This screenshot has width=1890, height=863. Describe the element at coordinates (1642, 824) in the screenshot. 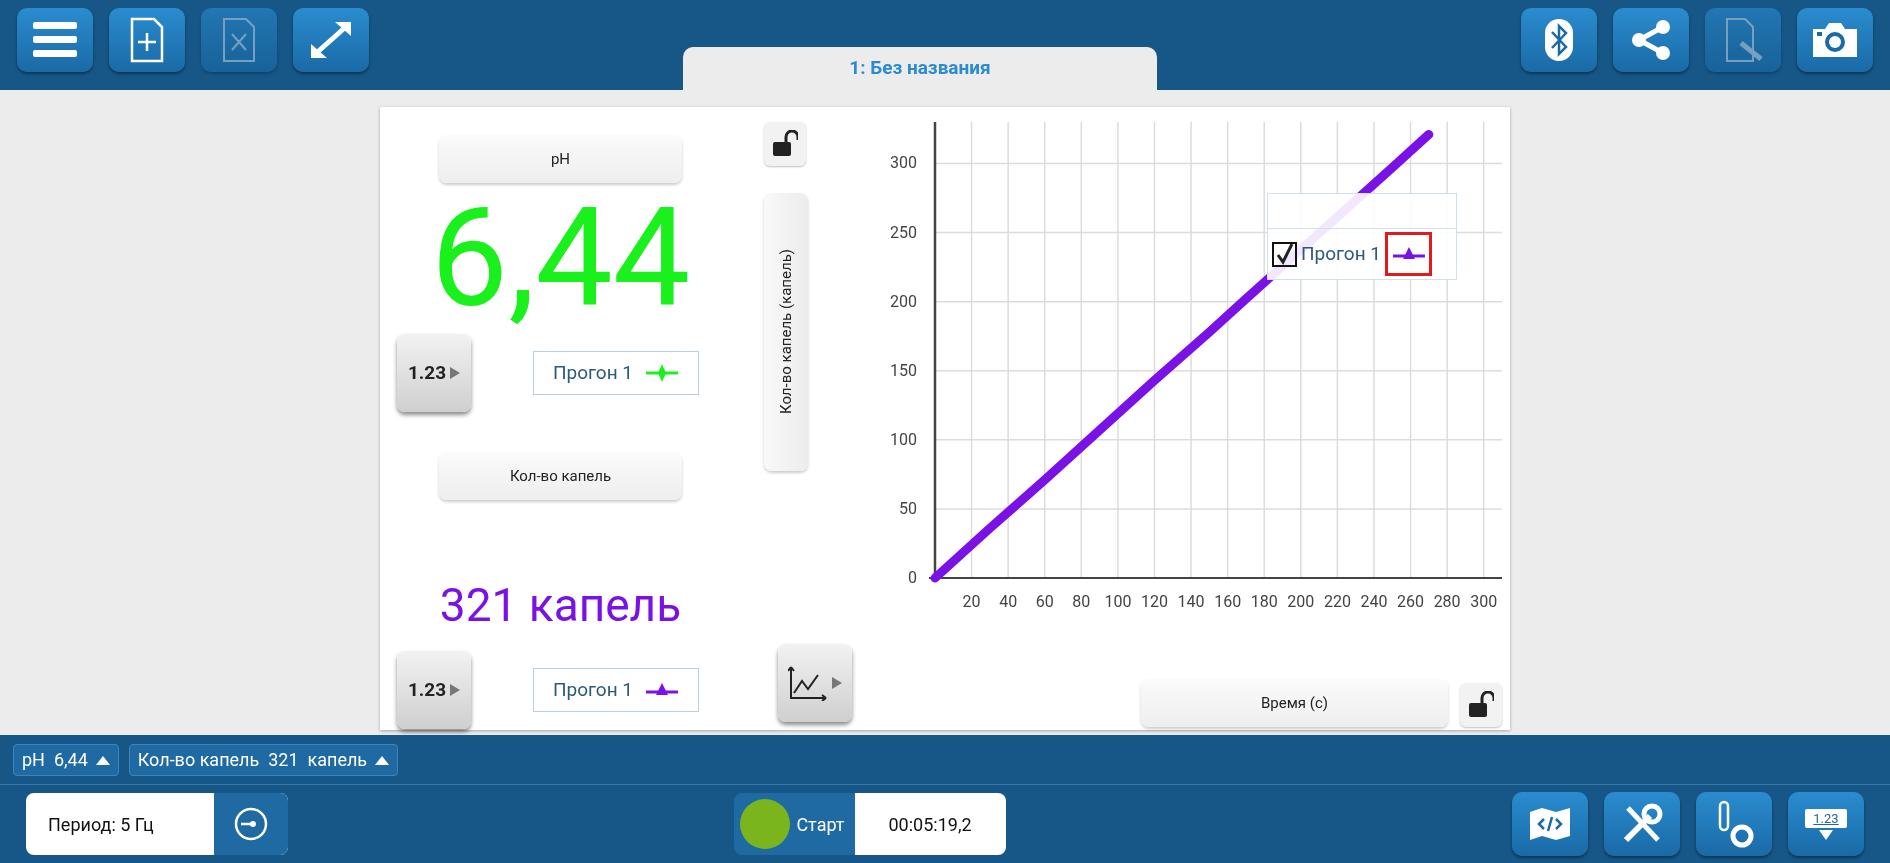

I see `tools-icon` at that location.